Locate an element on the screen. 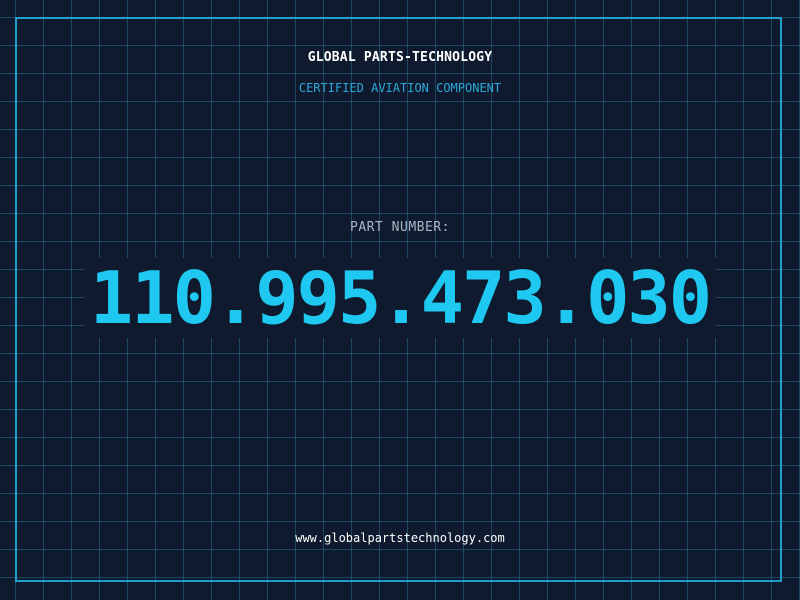 This screenshot has height=600, width=800. company-name: GLOBAL PARTS-TECHNOLOGY is located at coordinates (400, 57).